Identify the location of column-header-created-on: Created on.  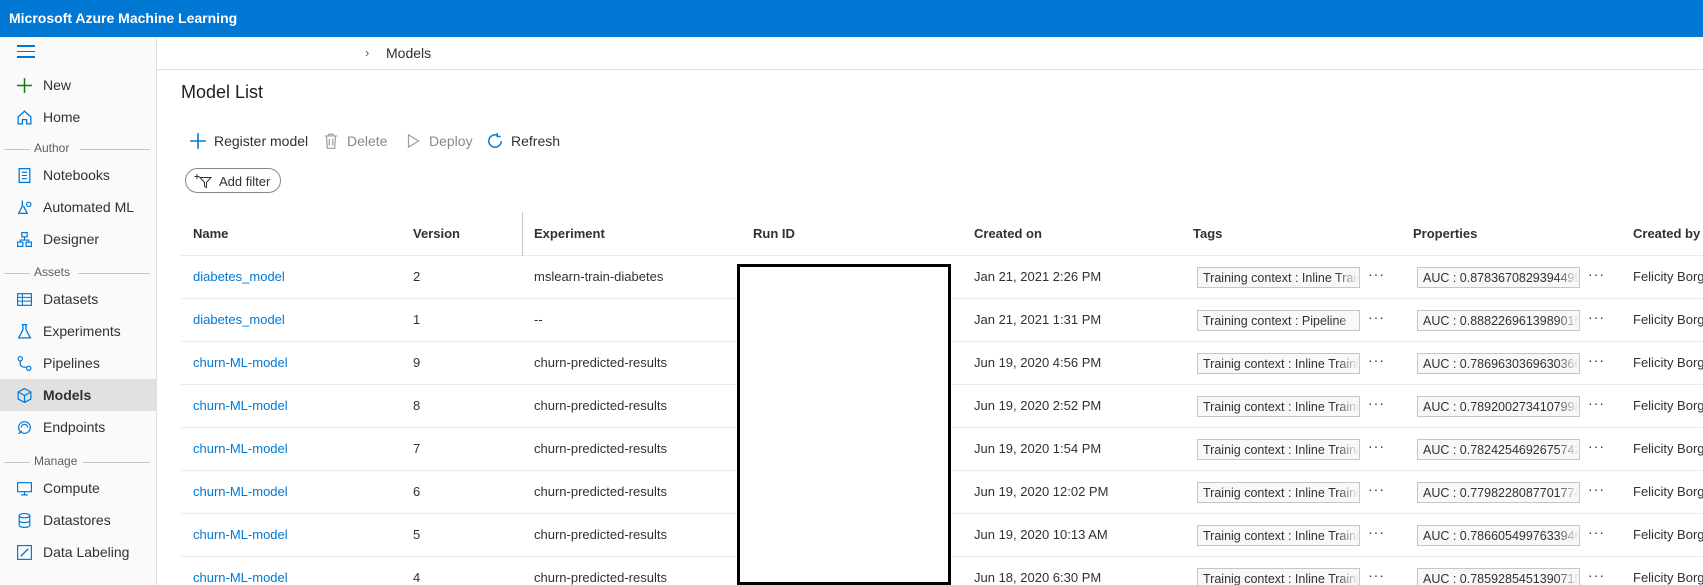
(1008, 233).